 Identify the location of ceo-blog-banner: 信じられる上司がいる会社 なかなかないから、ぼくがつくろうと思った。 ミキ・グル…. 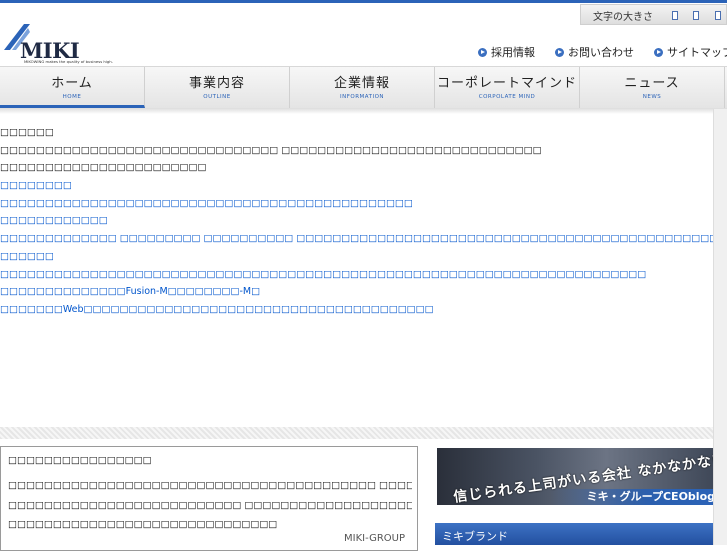
(578, 476).